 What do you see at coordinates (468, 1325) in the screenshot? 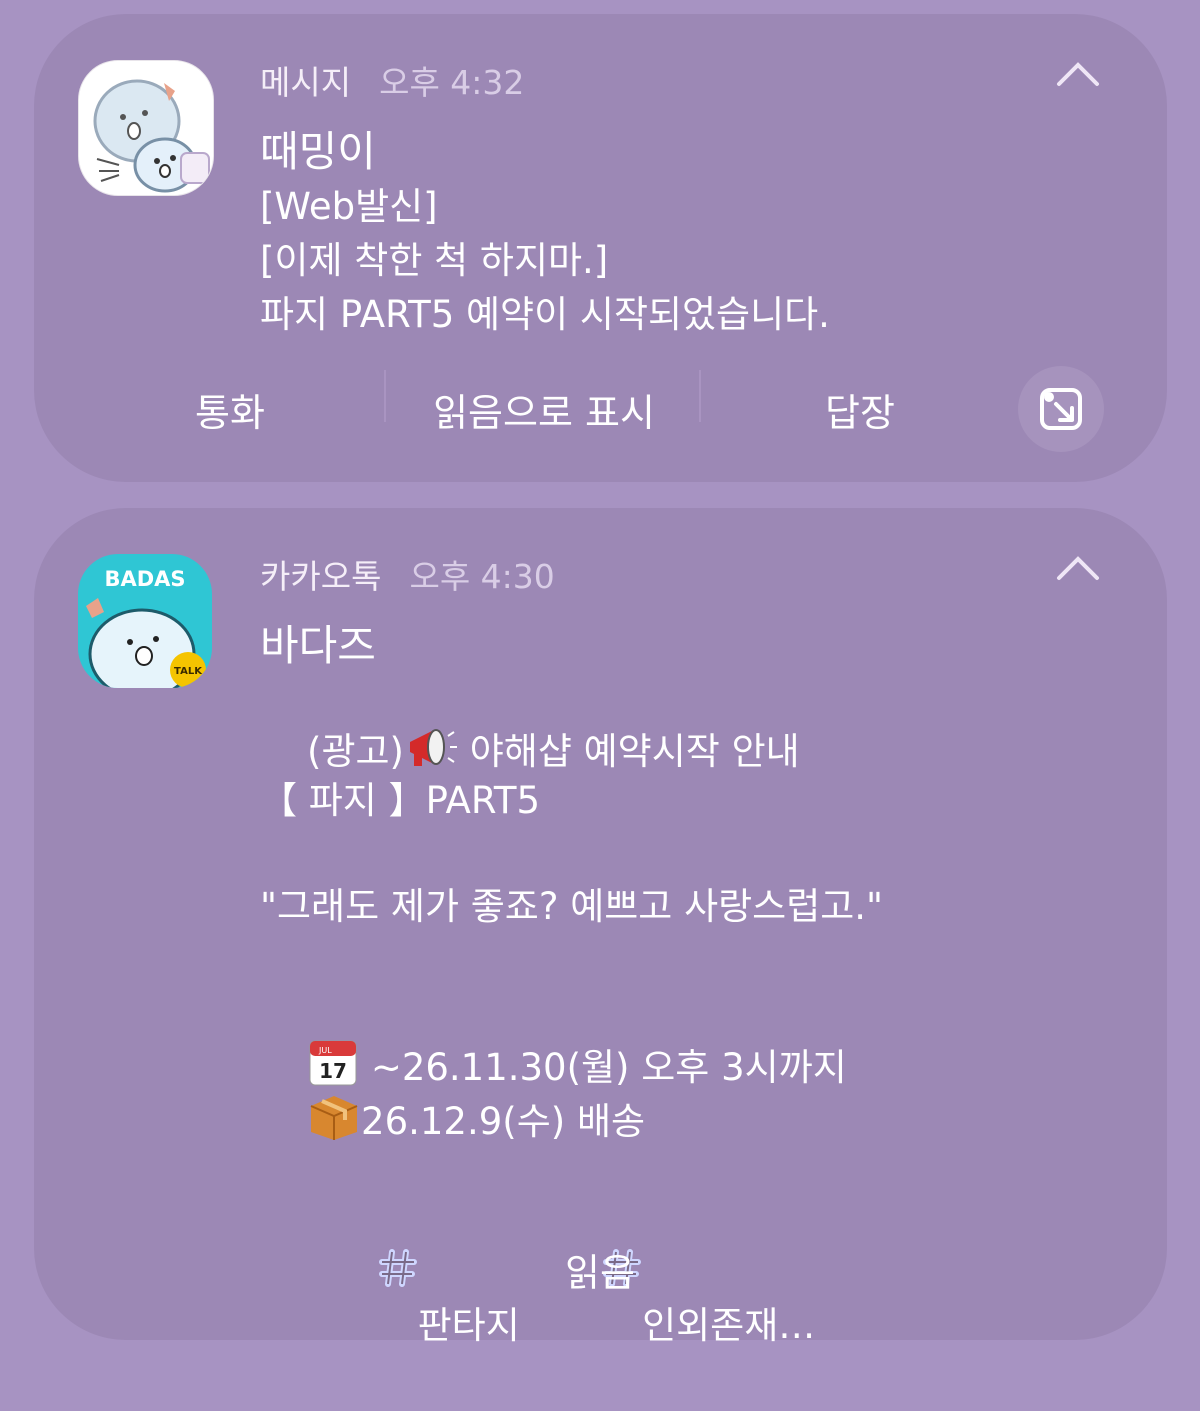
I see `hashtag: 판타지` at bounding box center [468, 1325].